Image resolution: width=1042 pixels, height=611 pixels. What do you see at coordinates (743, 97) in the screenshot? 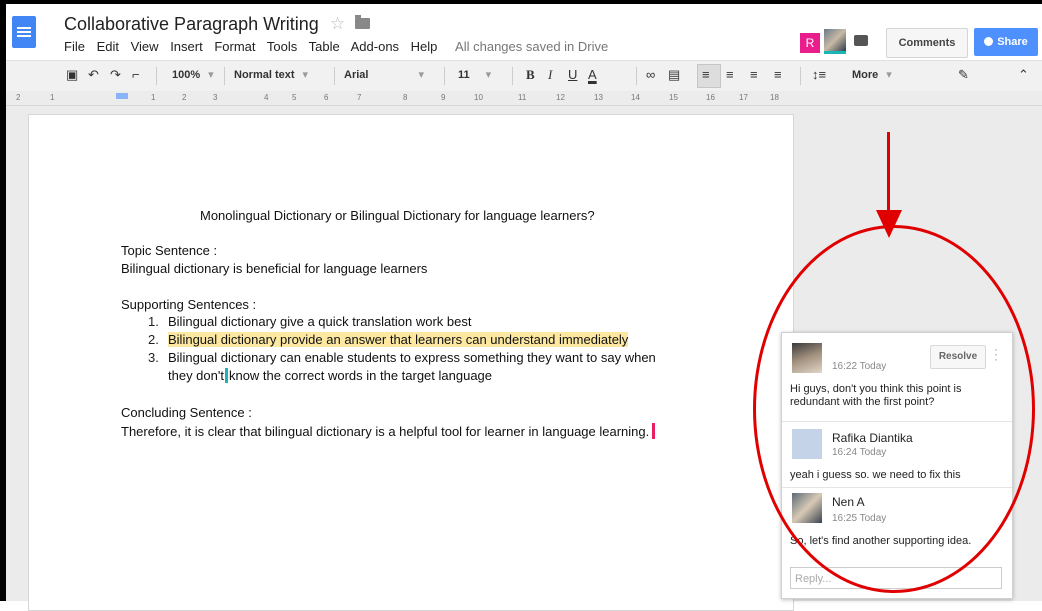
I see `ruler-tick: 17` at bounding box center [743, 97].